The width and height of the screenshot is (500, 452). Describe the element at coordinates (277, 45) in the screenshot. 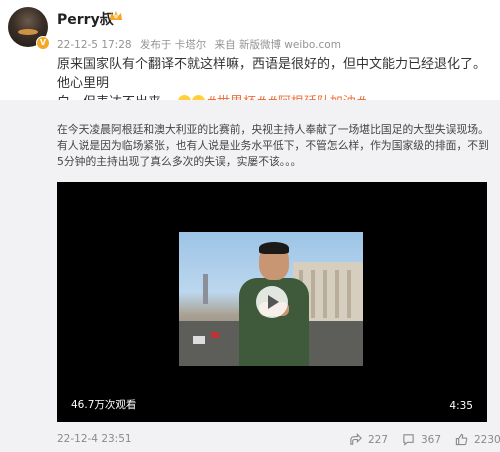

I see `post-source: 来自 新版微博 weibo.com` at that location.